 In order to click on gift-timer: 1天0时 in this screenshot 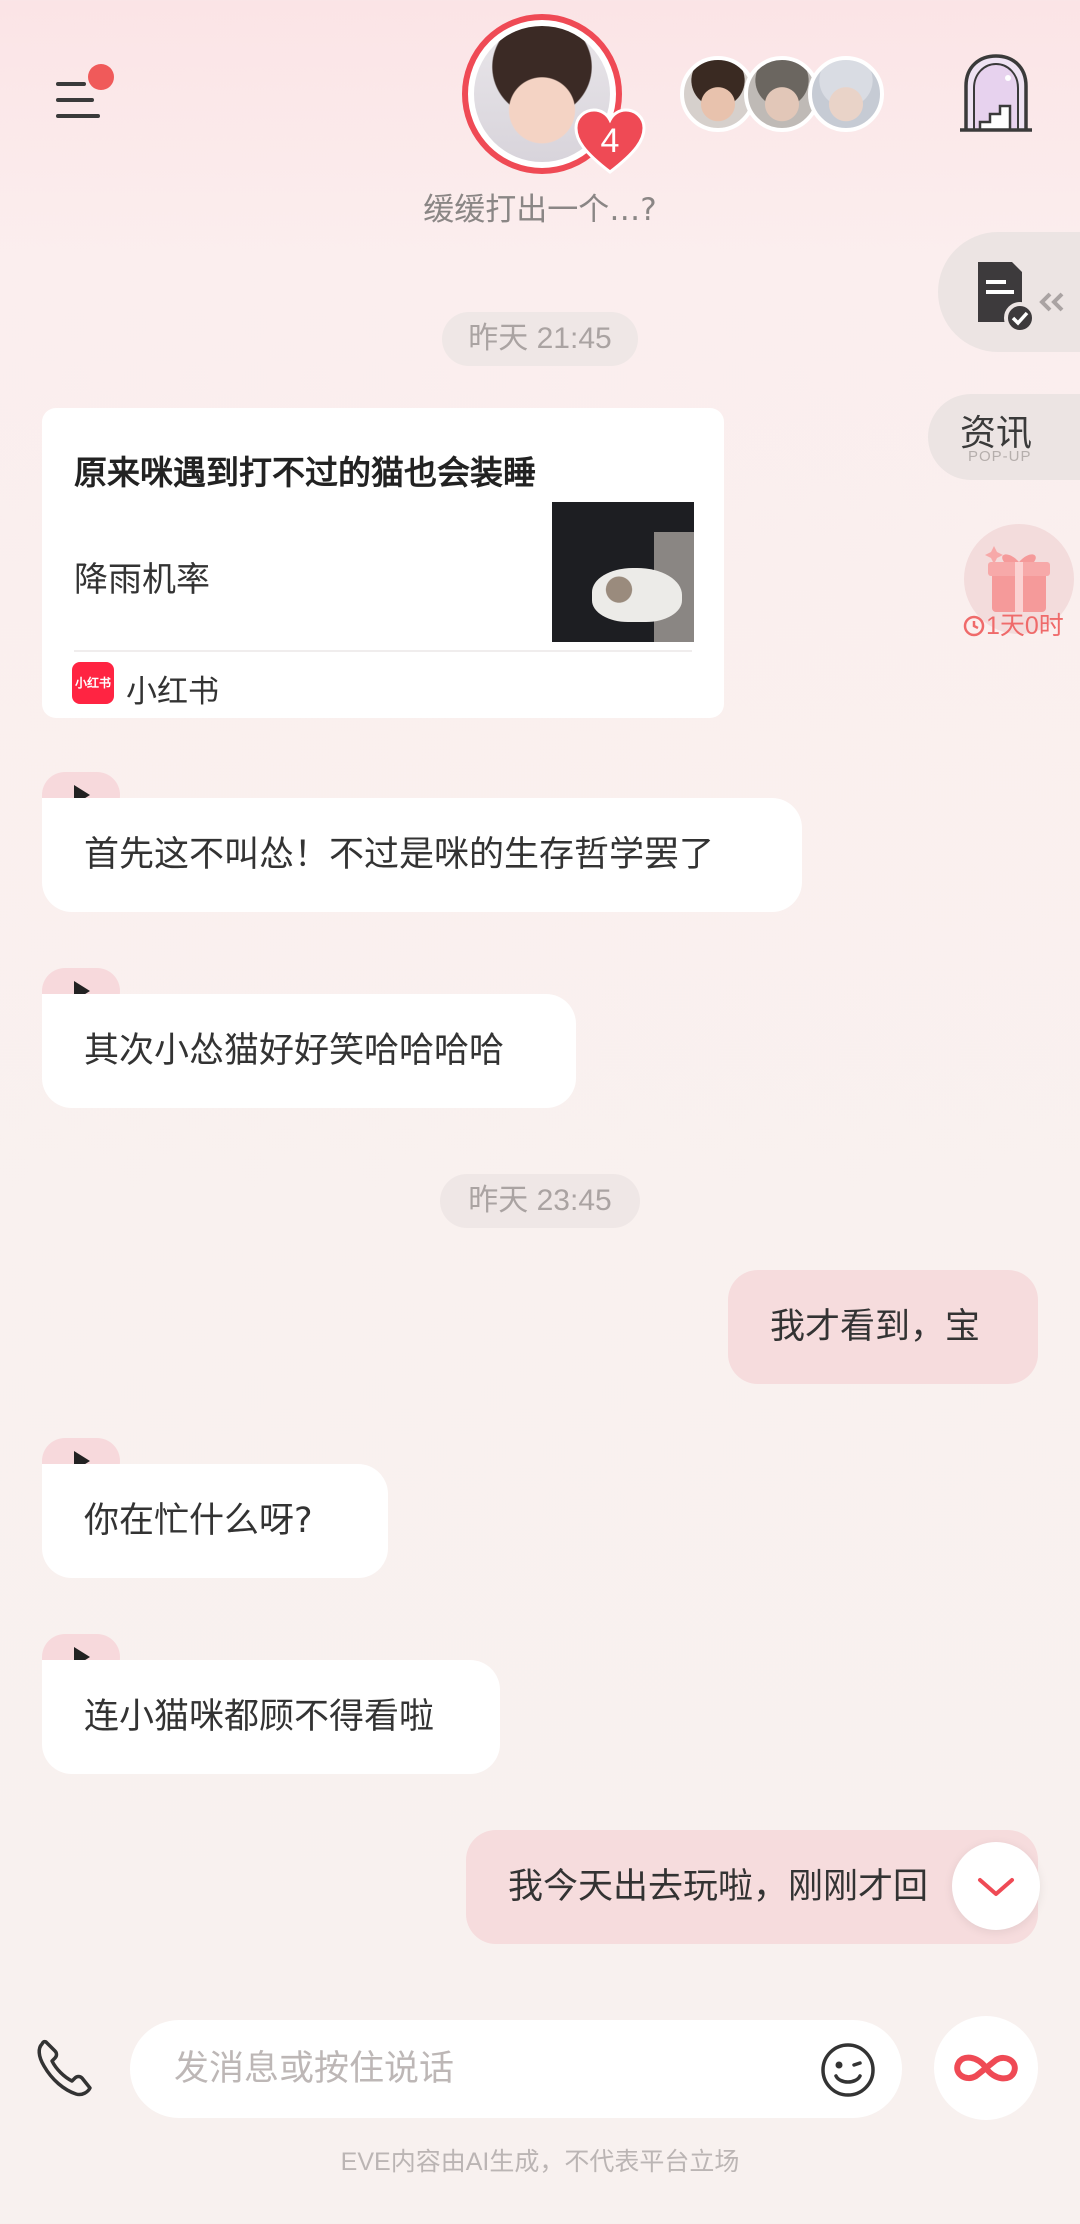, I will do `click(1021, 624)`.